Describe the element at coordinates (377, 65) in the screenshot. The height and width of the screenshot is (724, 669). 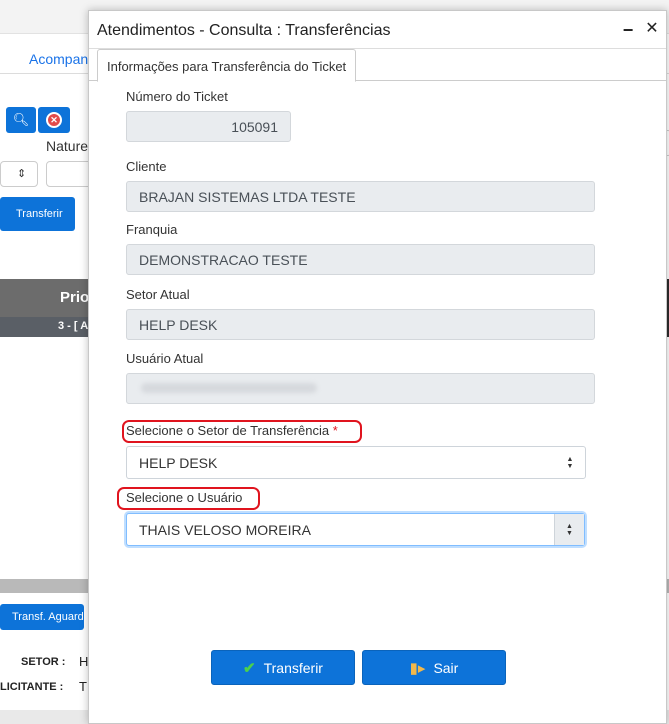
I see `dialog-tabstrip: Informações para Transferência do Ticket` at that location.